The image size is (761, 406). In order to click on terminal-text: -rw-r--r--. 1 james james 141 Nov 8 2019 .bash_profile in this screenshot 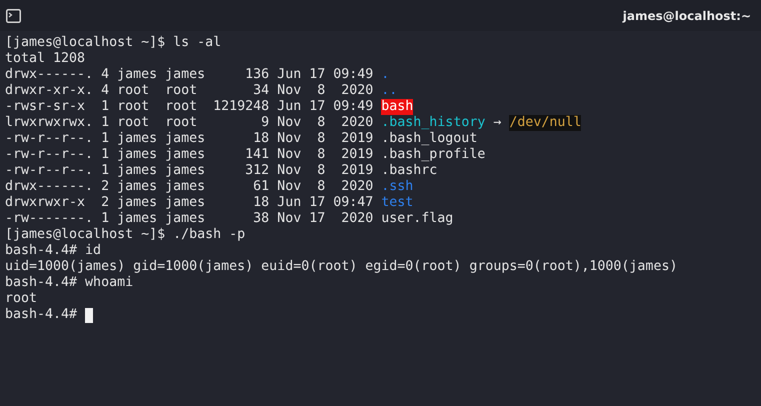, I will do `click(245, 155)`.